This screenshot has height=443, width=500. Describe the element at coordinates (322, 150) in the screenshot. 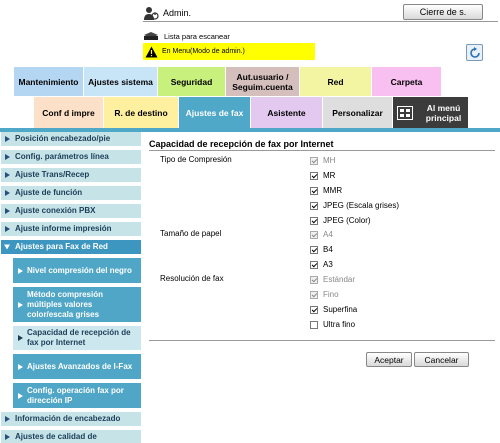

I see `title-divider` at that location.